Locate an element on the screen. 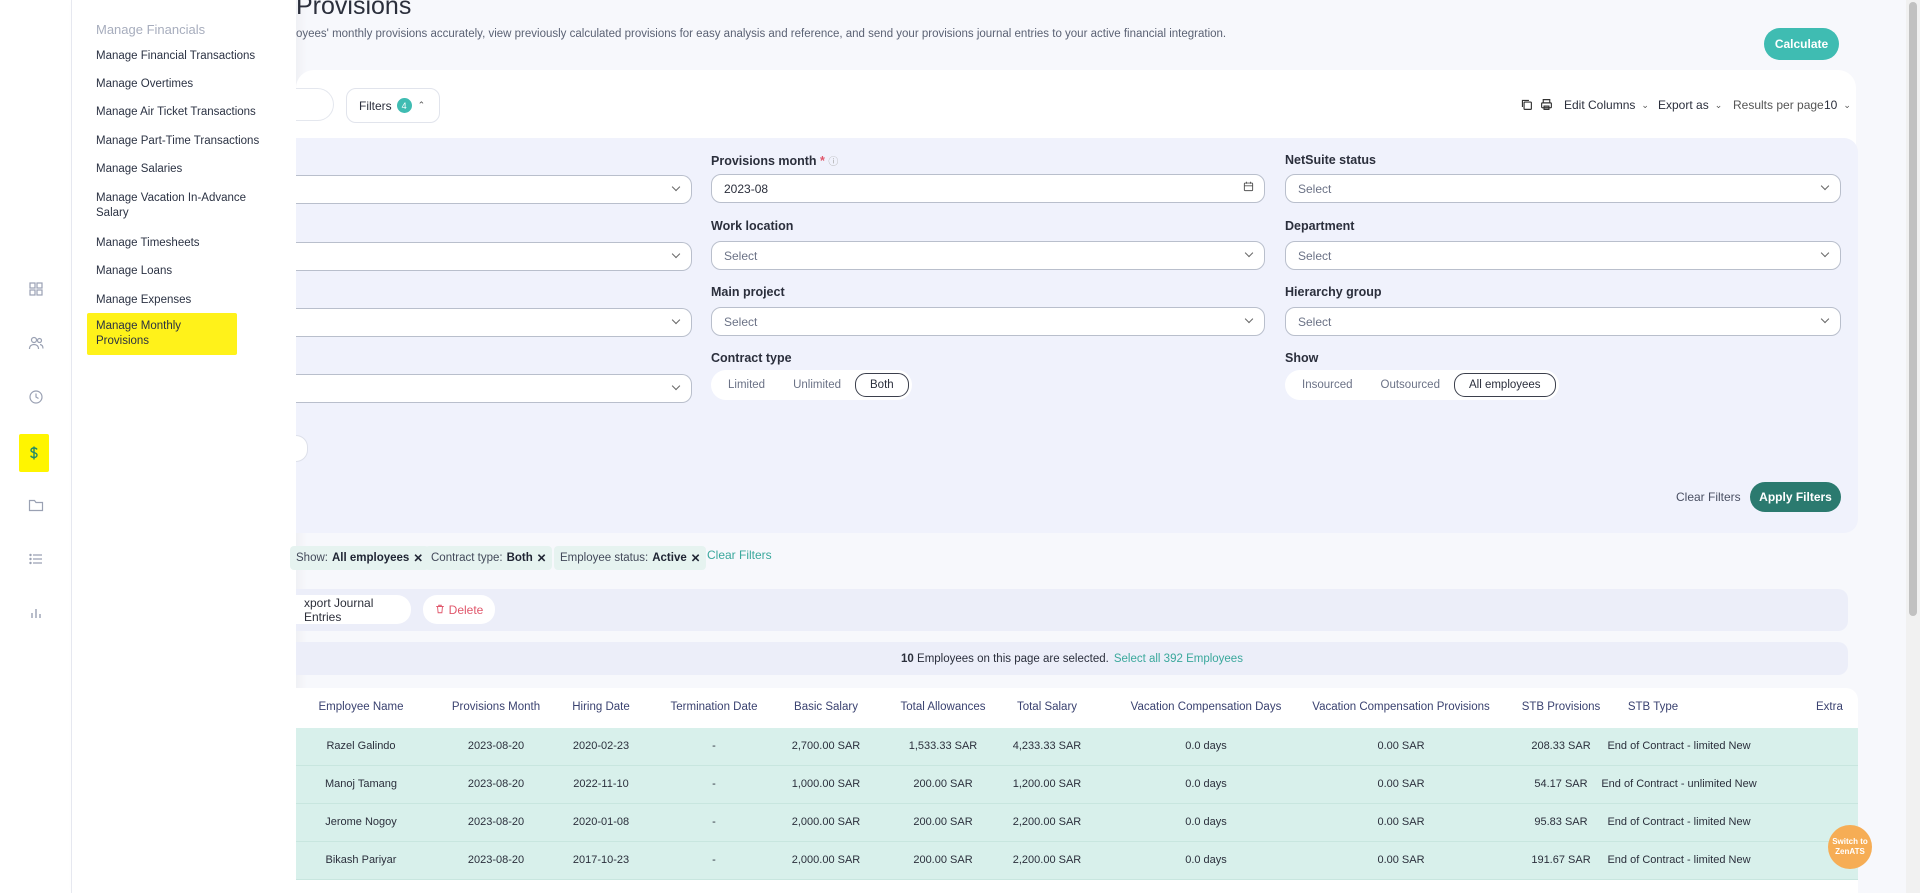  menu-item-timesheets: Manage Timesheets is located at coordinates (186, 243).